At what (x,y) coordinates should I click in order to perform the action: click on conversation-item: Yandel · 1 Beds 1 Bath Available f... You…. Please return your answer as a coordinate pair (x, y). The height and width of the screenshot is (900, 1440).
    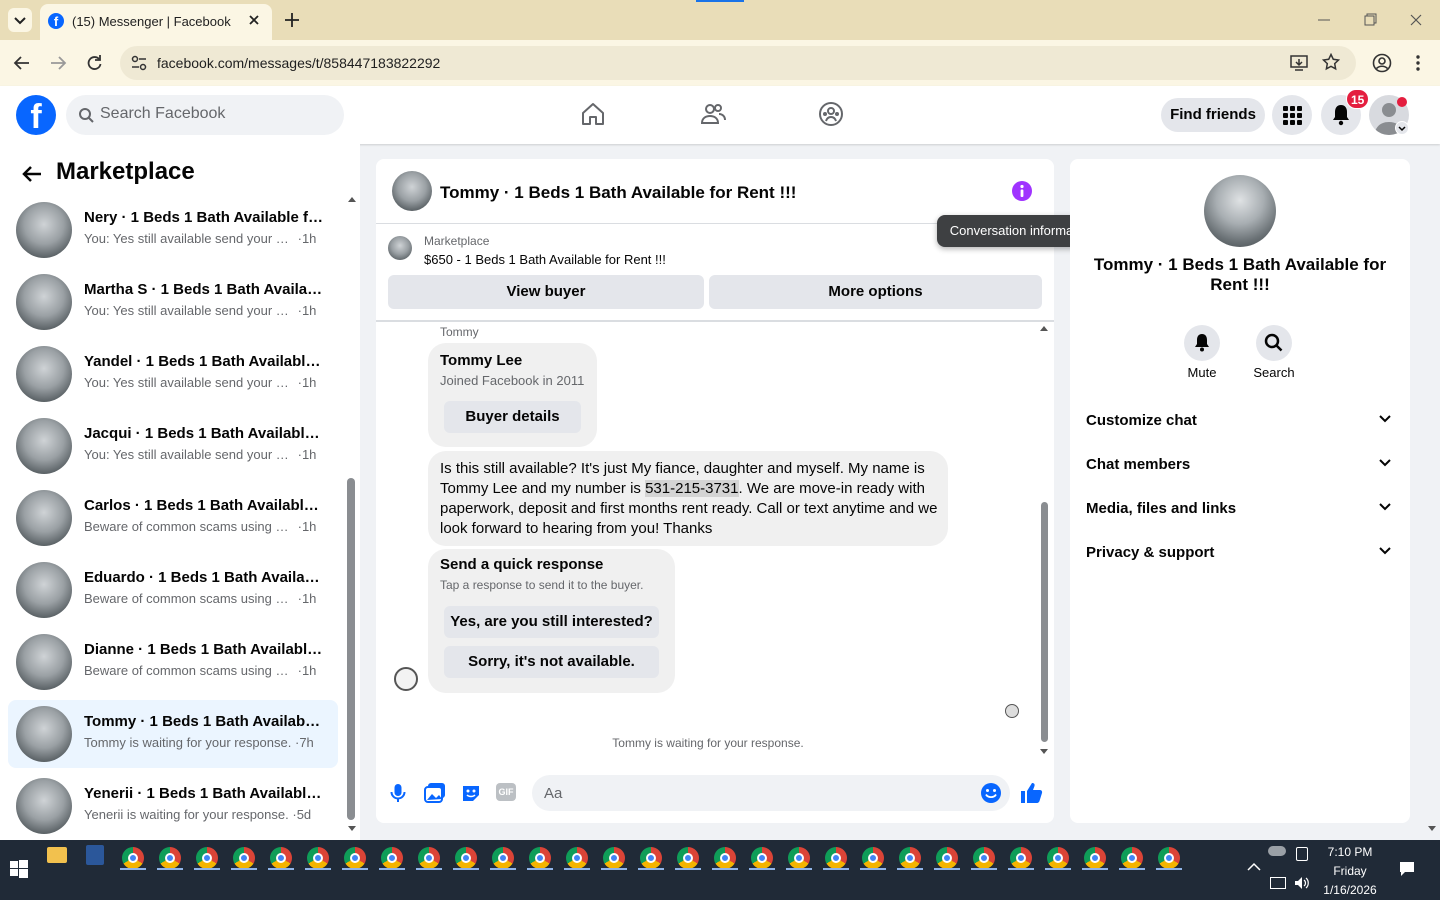
    Looking at the image, I should click on (173, 374).